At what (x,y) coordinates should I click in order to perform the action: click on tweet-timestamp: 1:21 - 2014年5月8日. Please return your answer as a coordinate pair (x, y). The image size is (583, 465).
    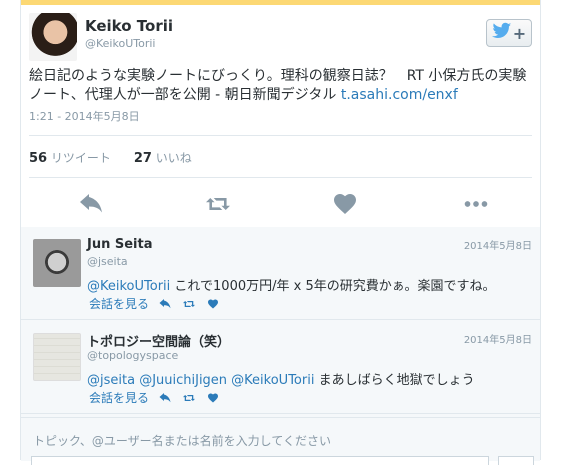
    Looking at the image, I should click on (84, 116).